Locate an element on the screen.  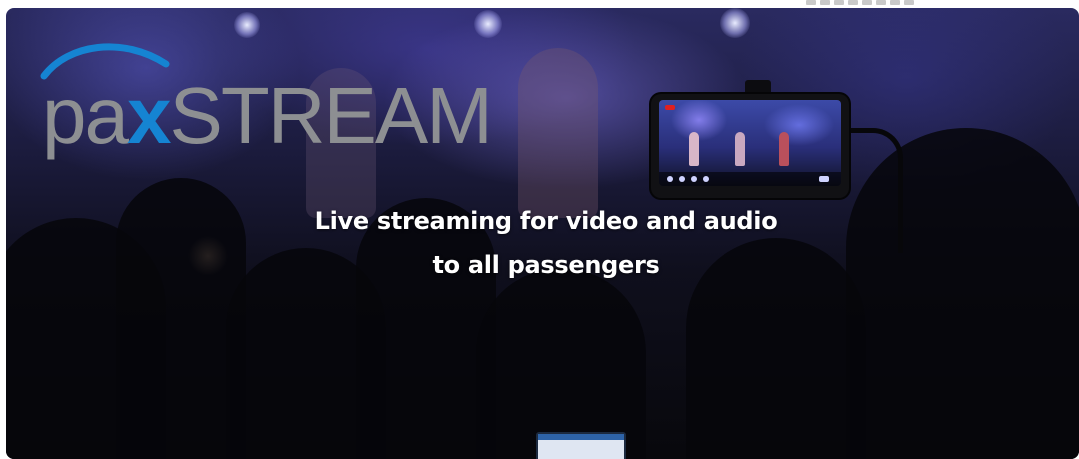
phone-toolbar is located at coordinates (750, 179).